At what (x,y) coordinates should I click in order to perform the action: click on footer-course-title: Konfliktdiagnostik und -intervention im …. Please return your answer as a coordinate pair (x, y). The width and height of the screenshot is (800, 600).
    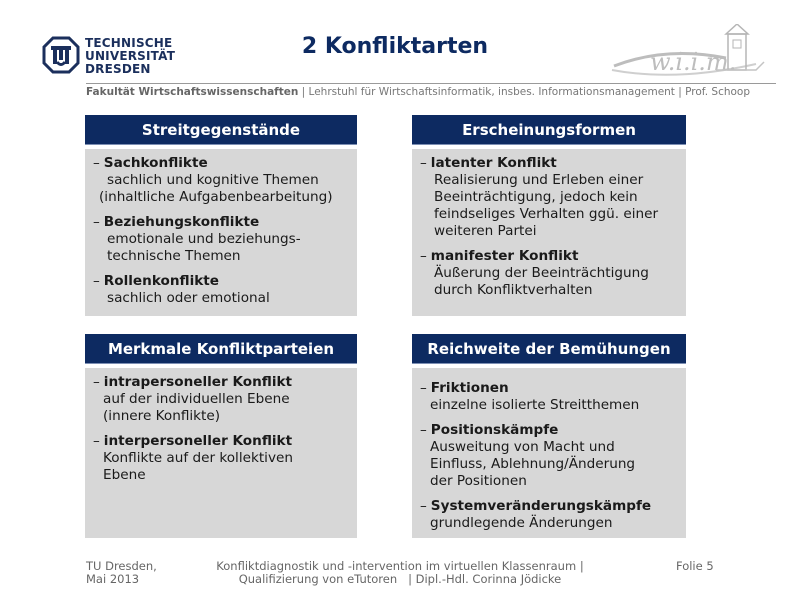
    Looking at the image, I should click on (400, 573).